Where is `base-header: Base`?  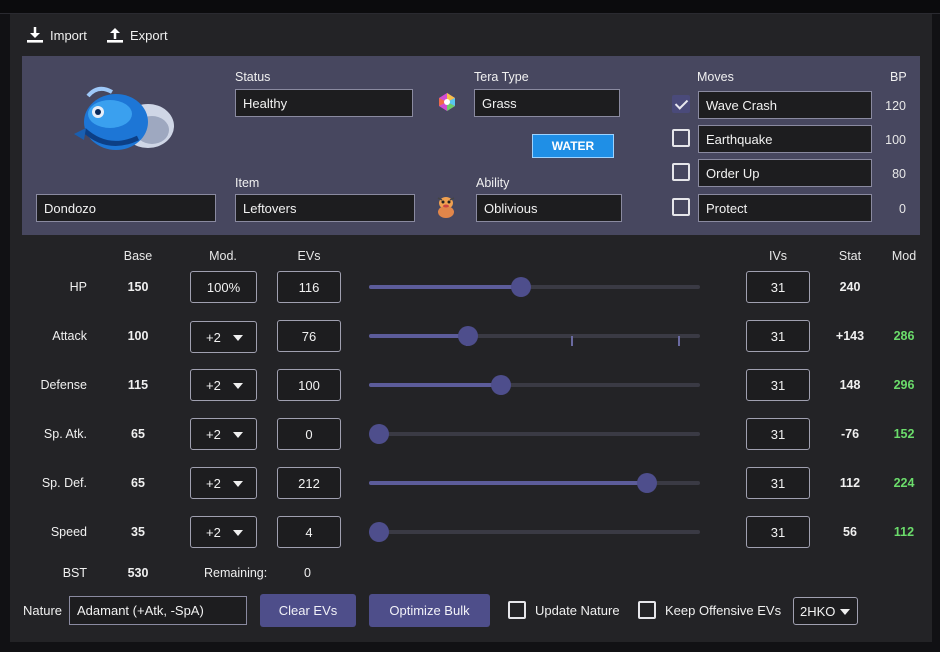
base-header: Base is located at coordinates (138, 256).